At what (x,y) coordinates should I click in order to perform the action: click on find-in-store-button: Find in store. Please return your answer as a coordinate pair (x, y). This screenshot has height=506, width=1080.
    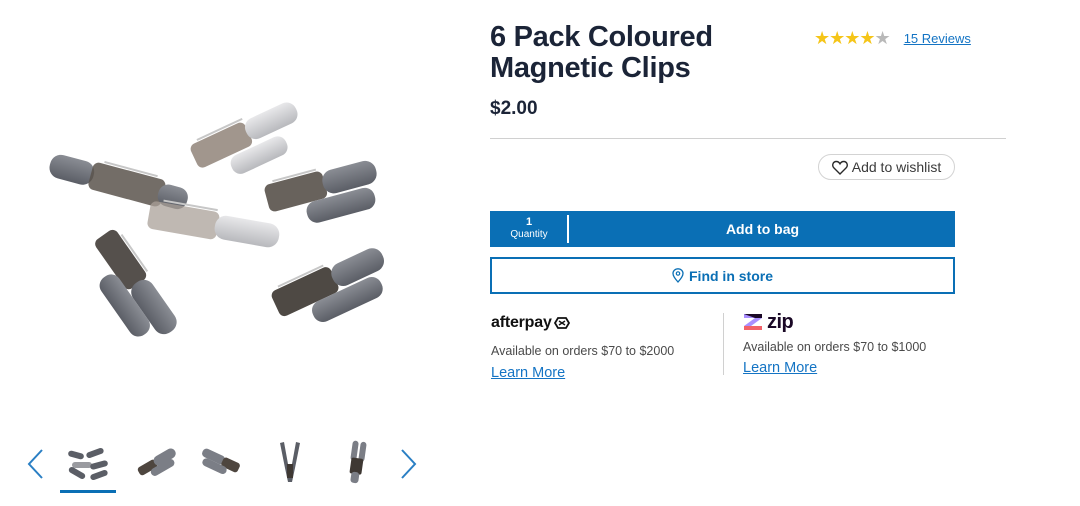
    Looking at the image, I should click on (722, 275).